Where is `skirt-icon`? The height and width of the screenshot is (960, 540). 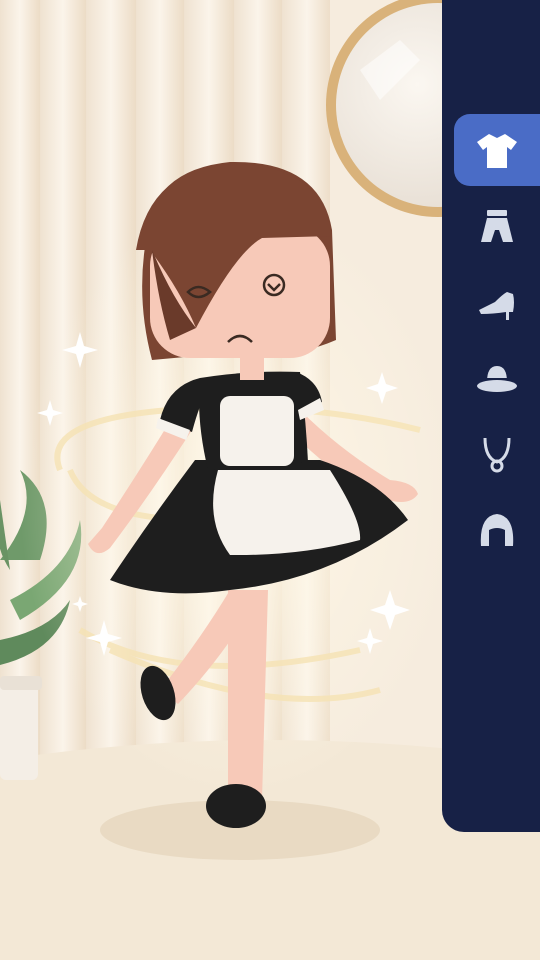
skirt-icon is located at coordinates (497, 226).